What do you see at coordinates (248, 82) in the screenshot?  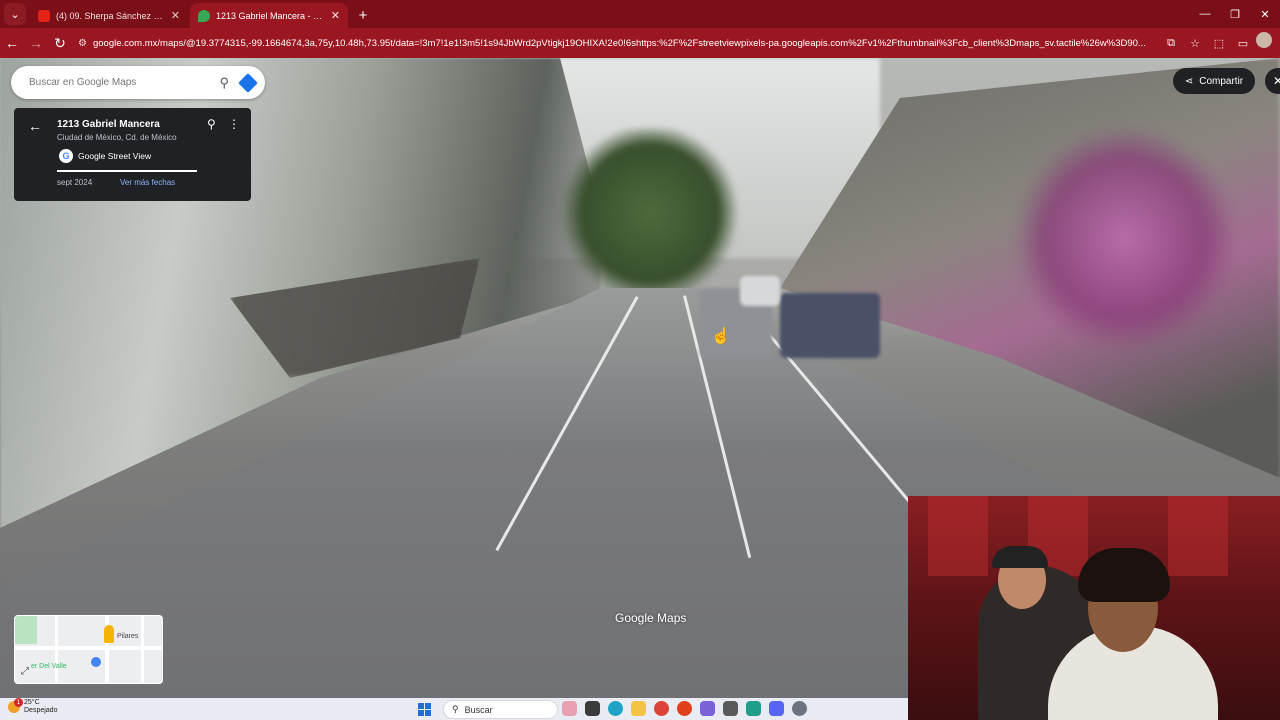 I see `directions-icon` at bounding box center [248, 82].